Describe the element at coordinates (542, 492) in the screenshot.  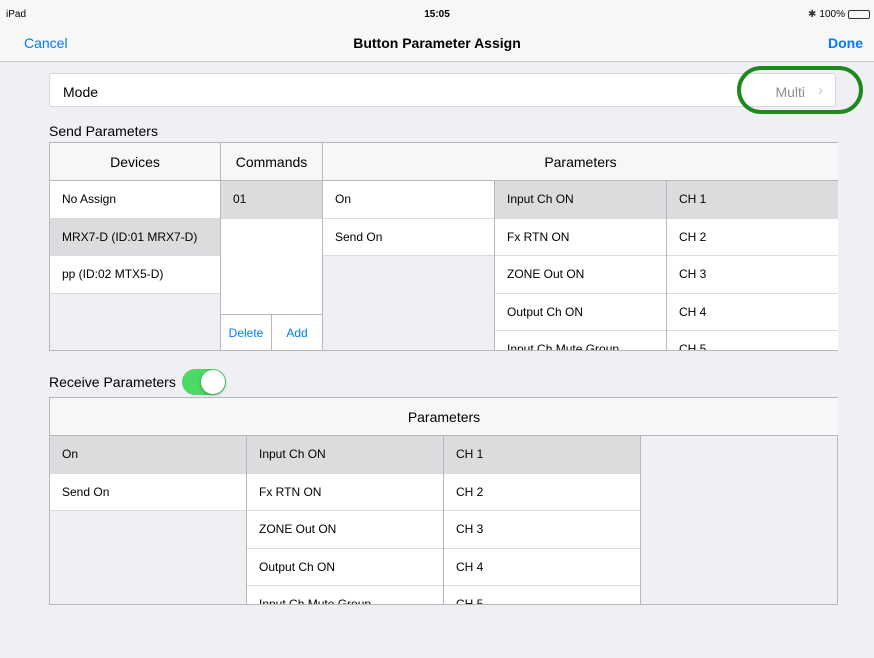
I see `receive-channel-item: CH 2` at that location.